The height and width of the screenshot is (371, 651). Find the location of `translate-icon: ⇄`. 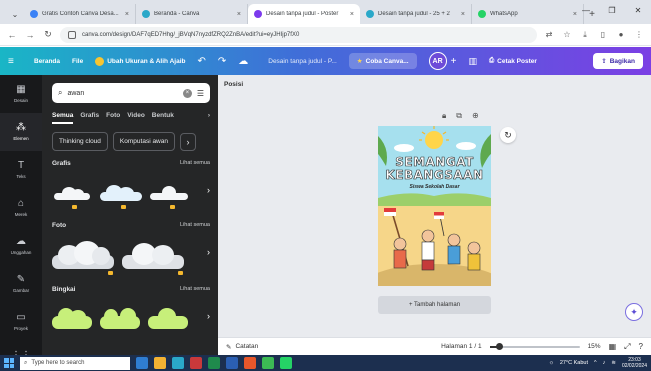

translate-icon: ⇄ is located at coordinates (549, 34).